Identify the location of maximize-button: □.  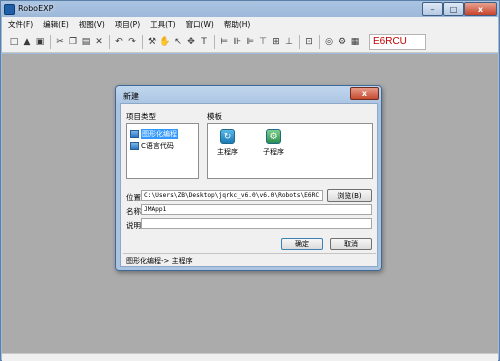
(453, 9).